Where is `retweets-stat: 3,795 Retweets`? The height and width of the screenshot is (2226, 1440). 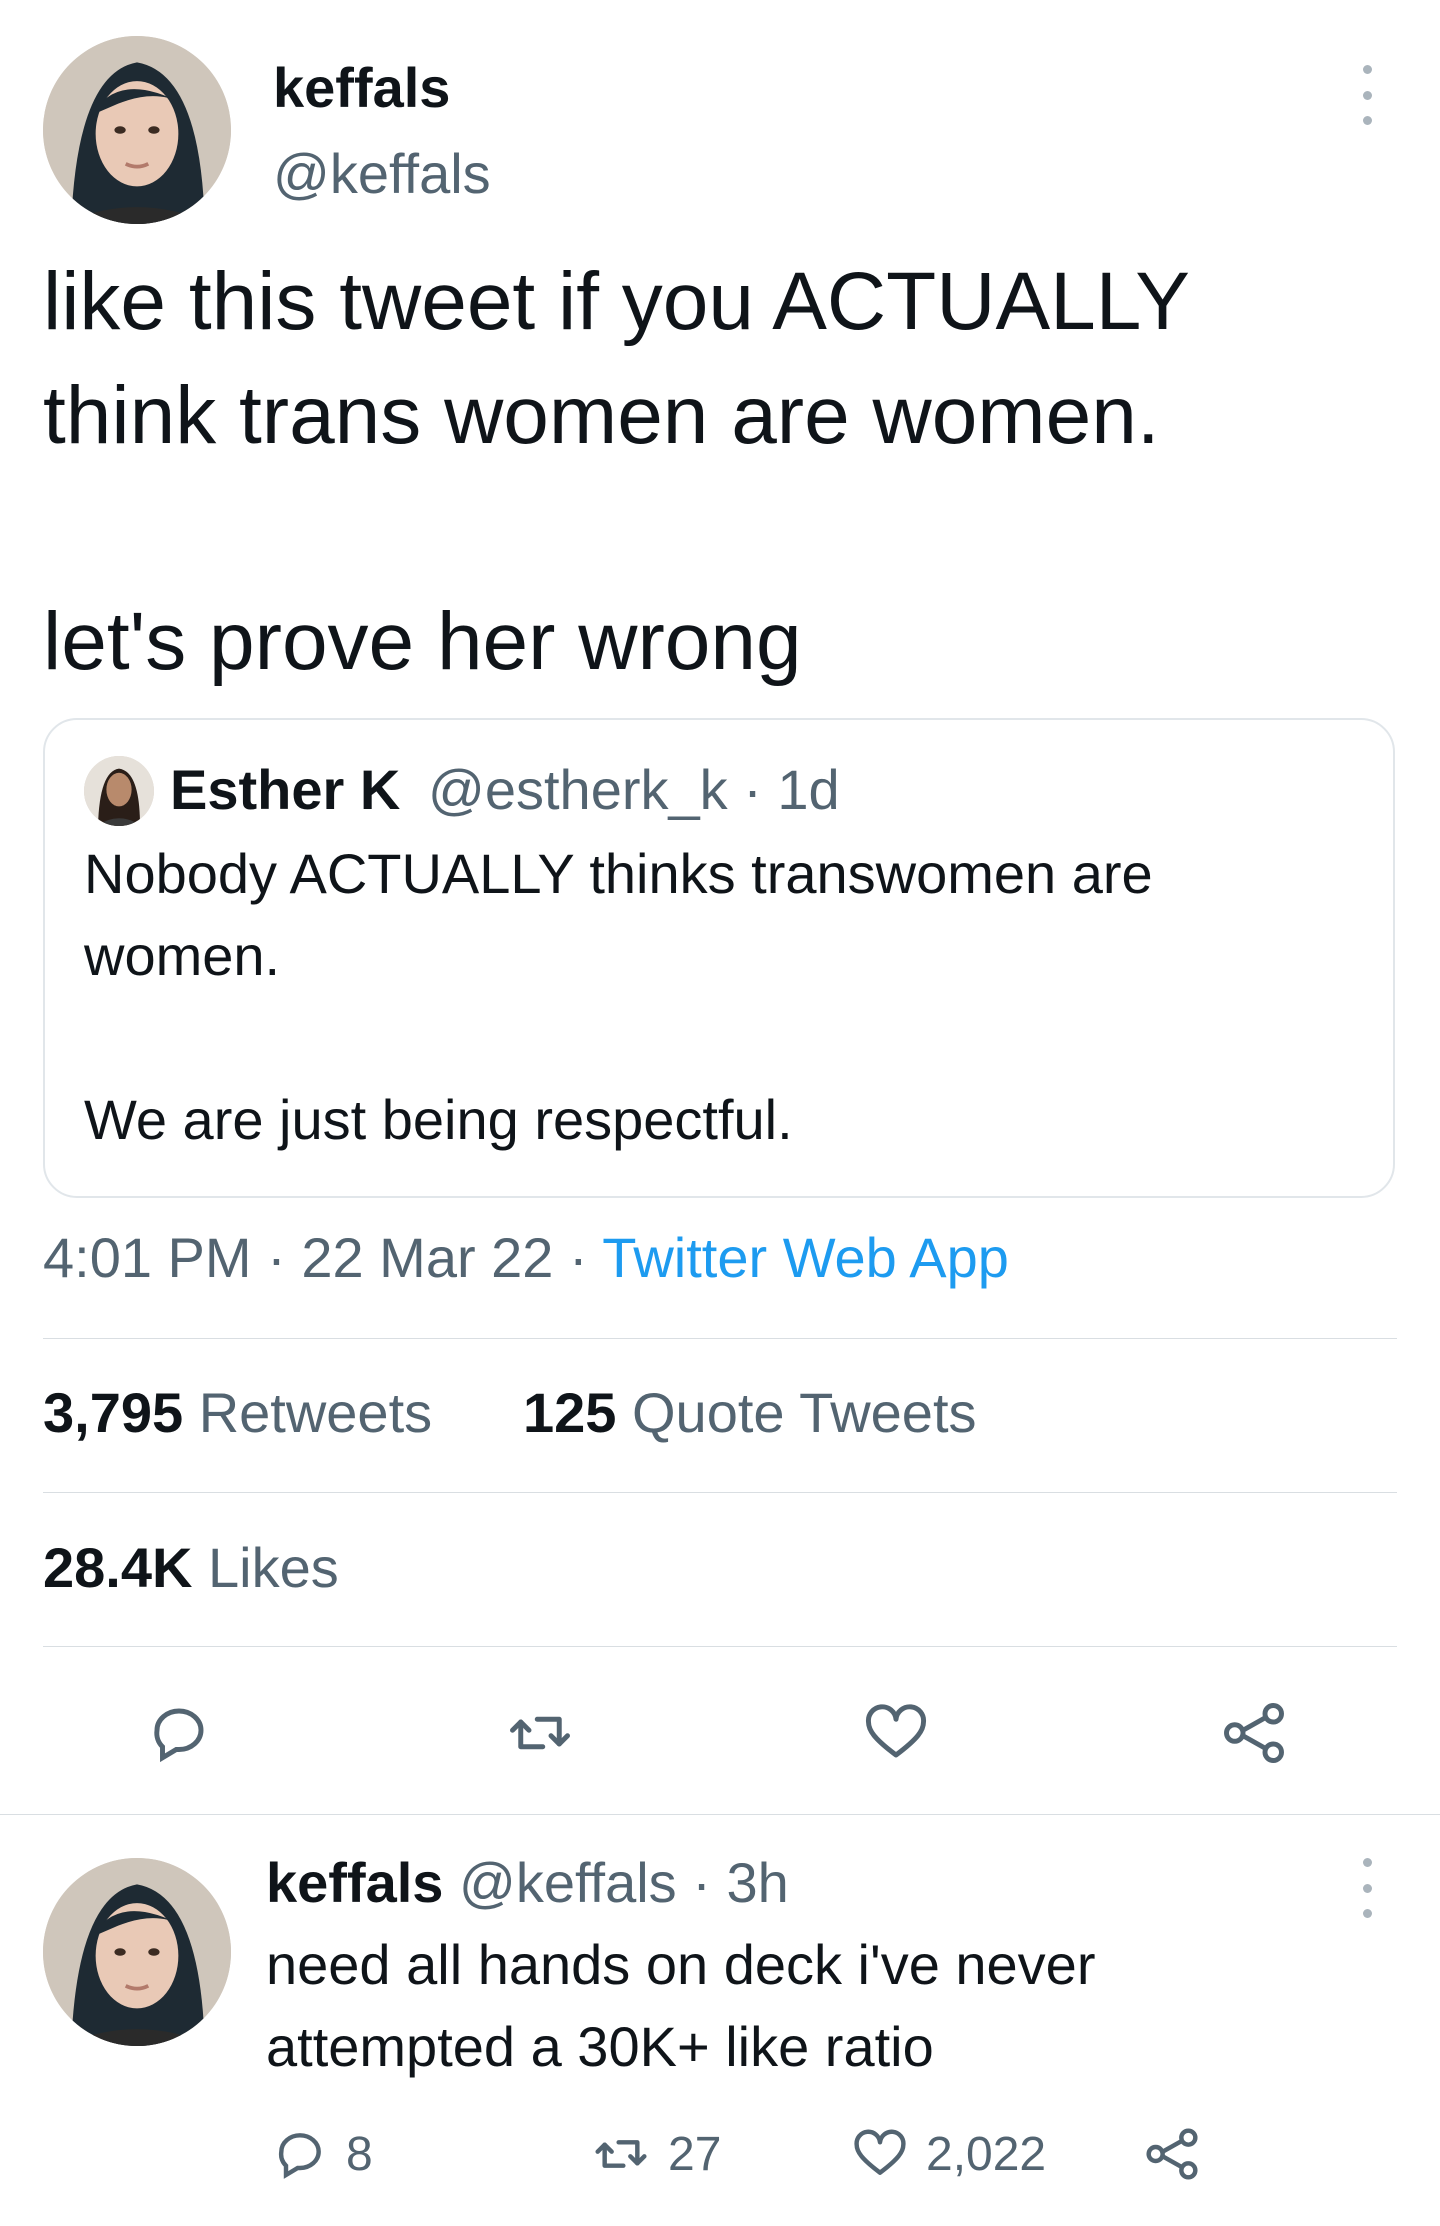 retweets-stat: 3,795 Retweets is located at coordinates (237, 1413).